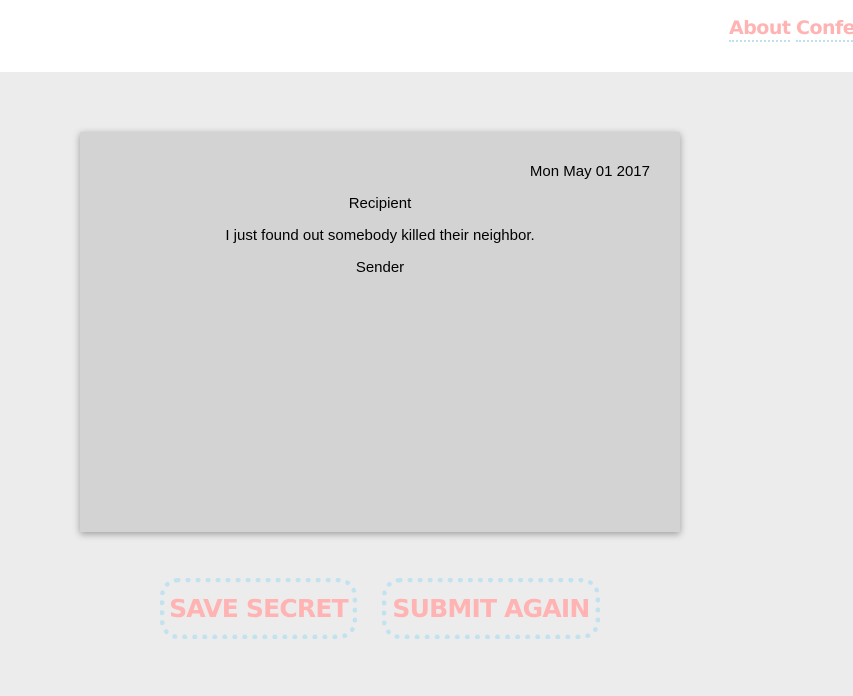  Describe the element at coordinates (426, 36) in the screenshot. I see `top-nav-bar: About Confess` at that location.